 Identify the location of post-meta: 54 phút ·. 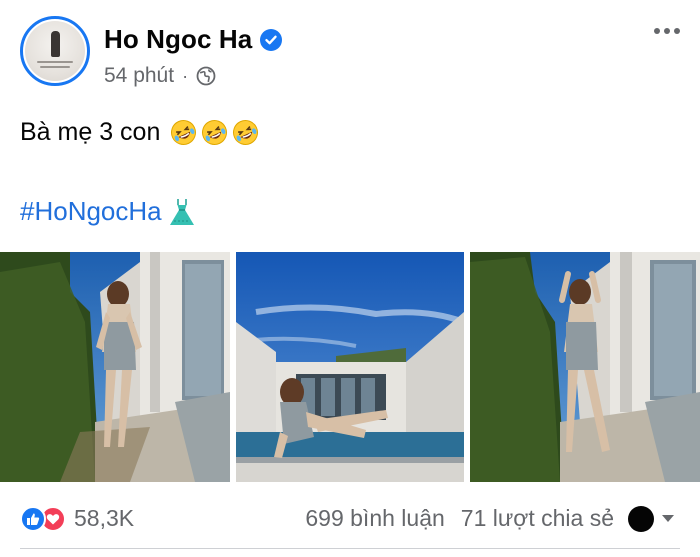
(160, 76).